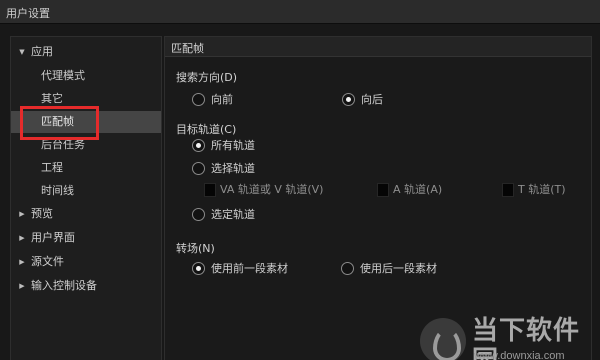 This screenshot has width=600, height=360. I want to click on tree-item-proxy-mode: 代理模式, so click(86, 76).